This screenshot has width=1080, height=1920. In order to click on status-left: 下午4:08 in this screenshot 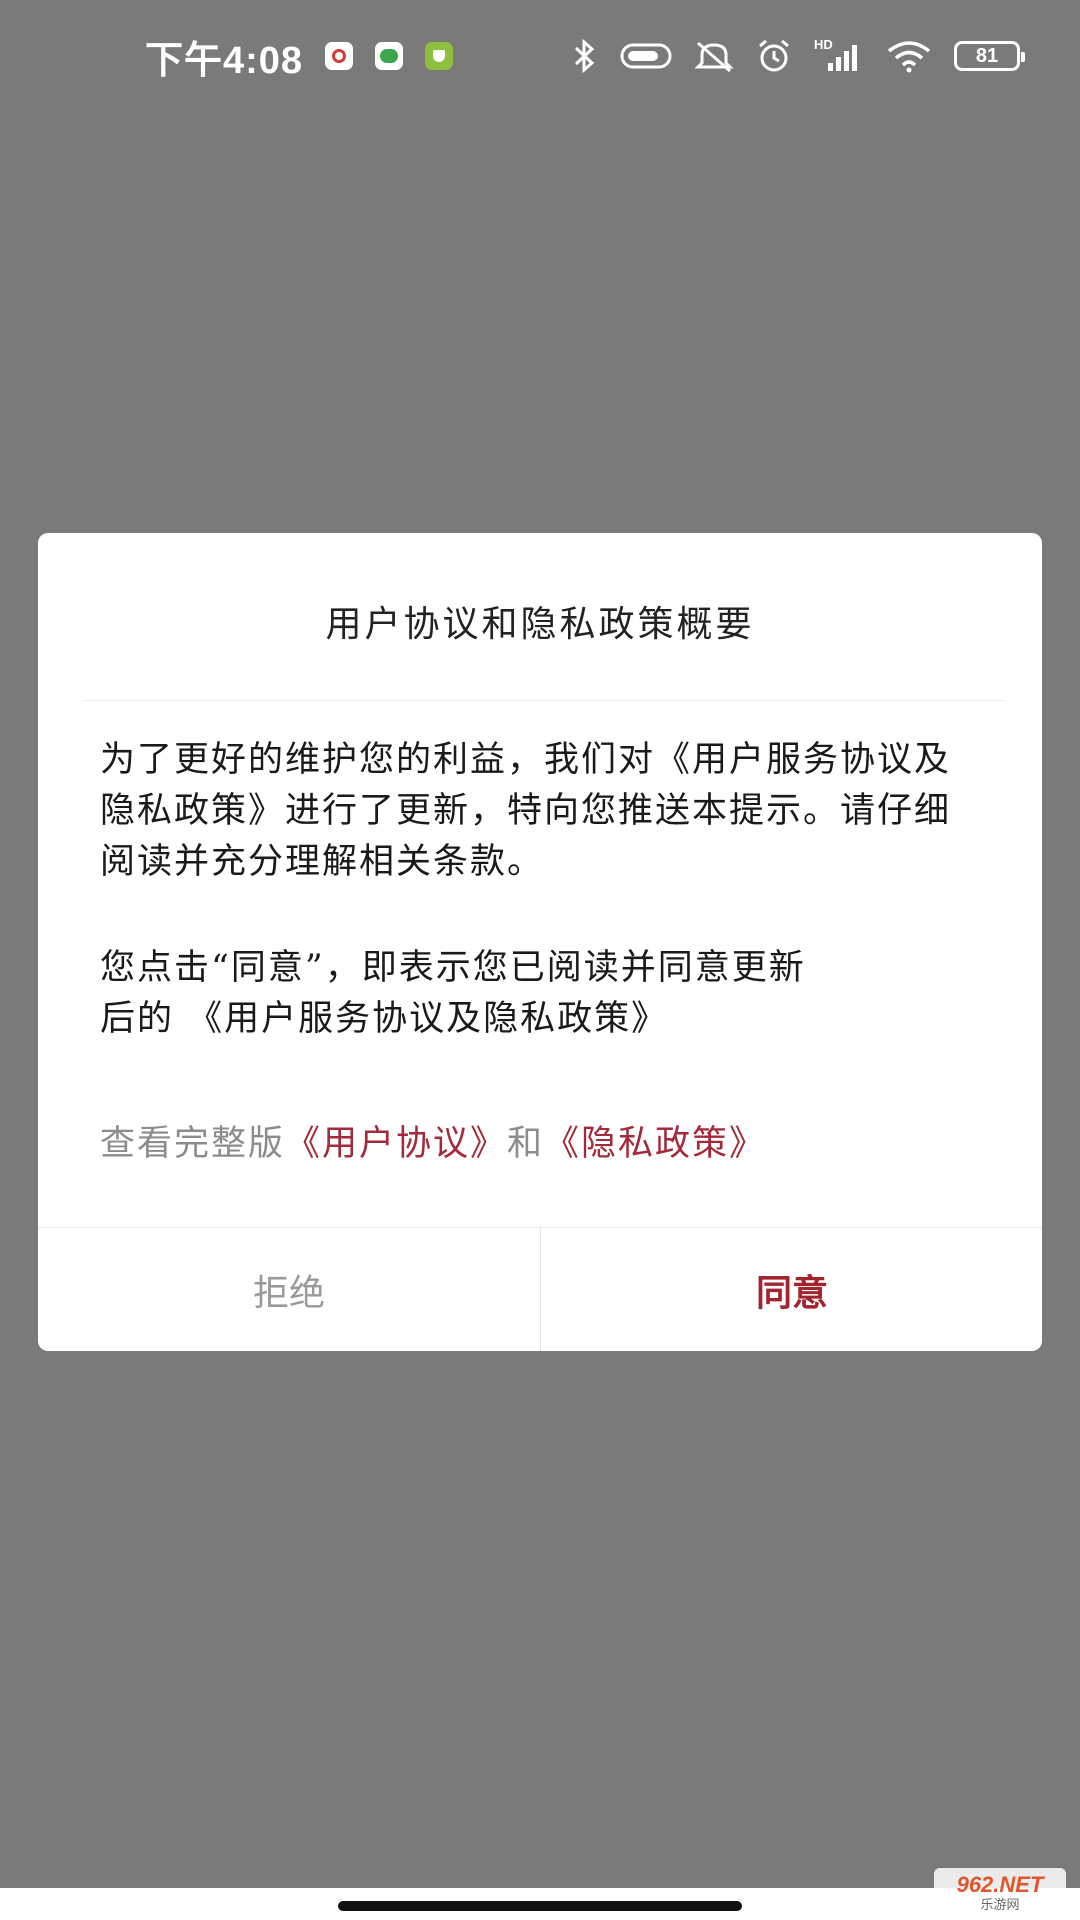, I will do `click(299, 56)`.